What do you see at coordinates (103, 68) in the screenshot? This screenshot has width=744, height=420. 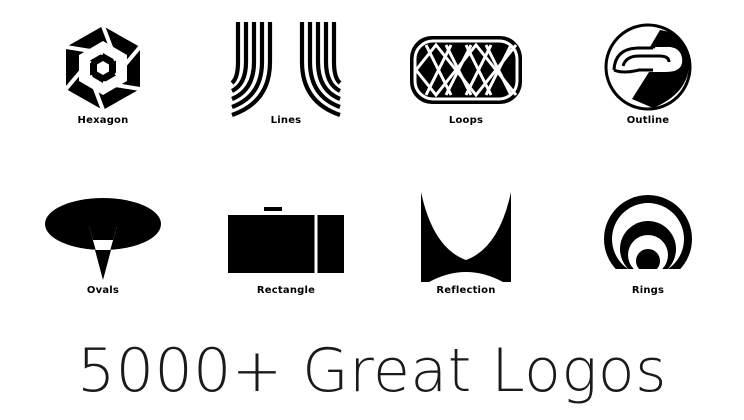 I see `hexagon-icon` at bounding box center [103, 68].